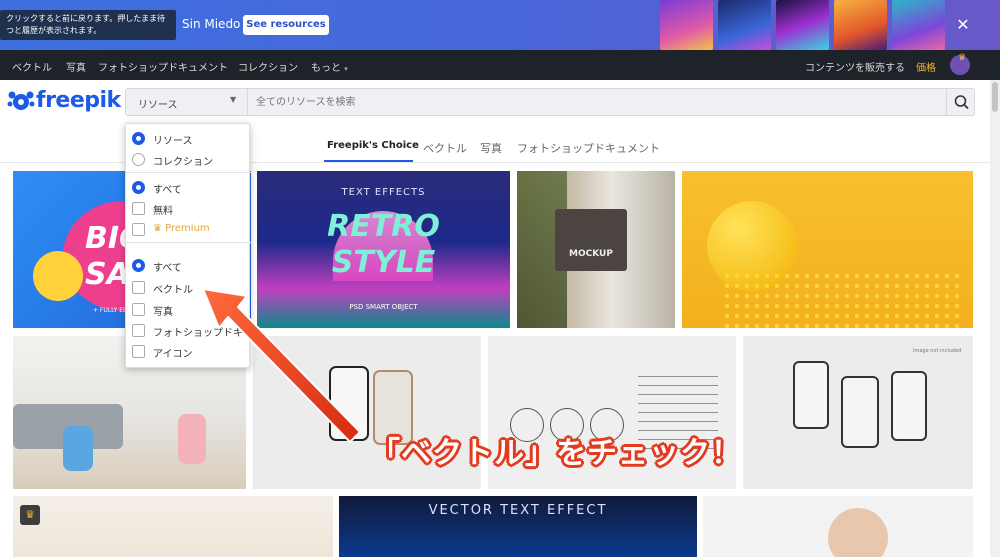 This screenshot has width=1000, height=557. What do you see at coordinates (76, 66) in the screenshot?
I see `nav-item-photos: 写真` at bounding box center [76, 66].